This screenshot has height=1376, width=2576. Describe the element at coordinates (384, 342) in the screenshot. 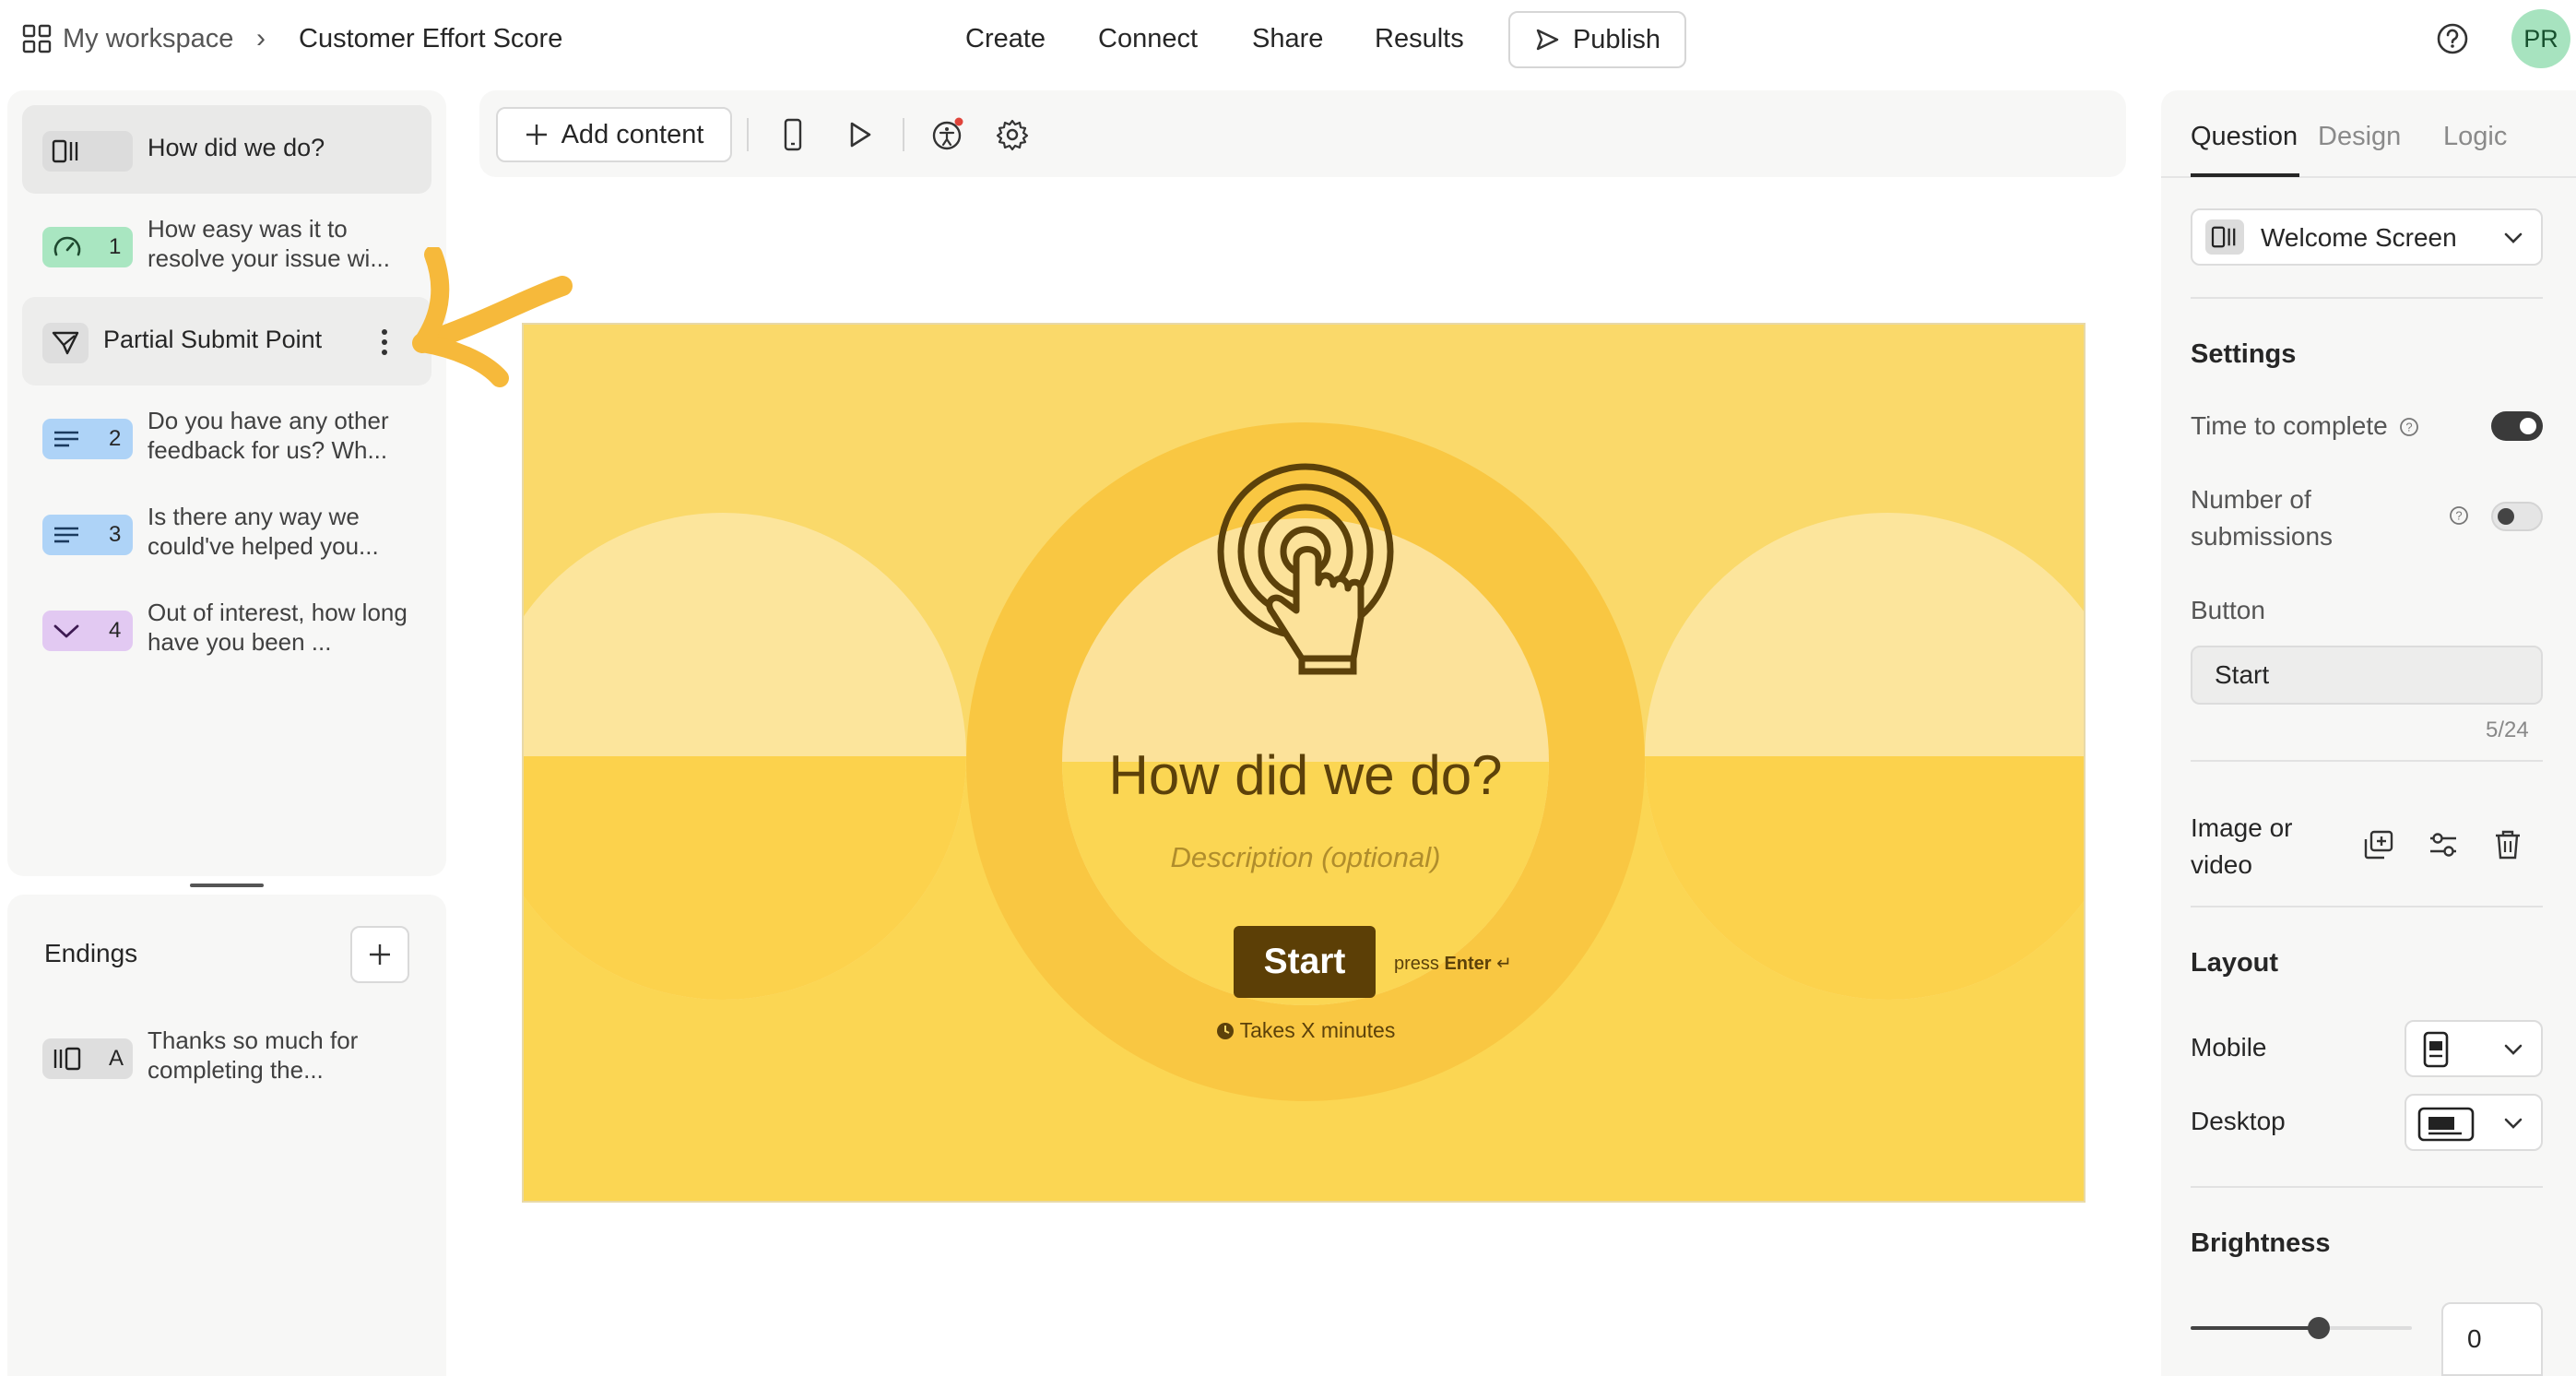

I see `more-vertical-icon` at that location.